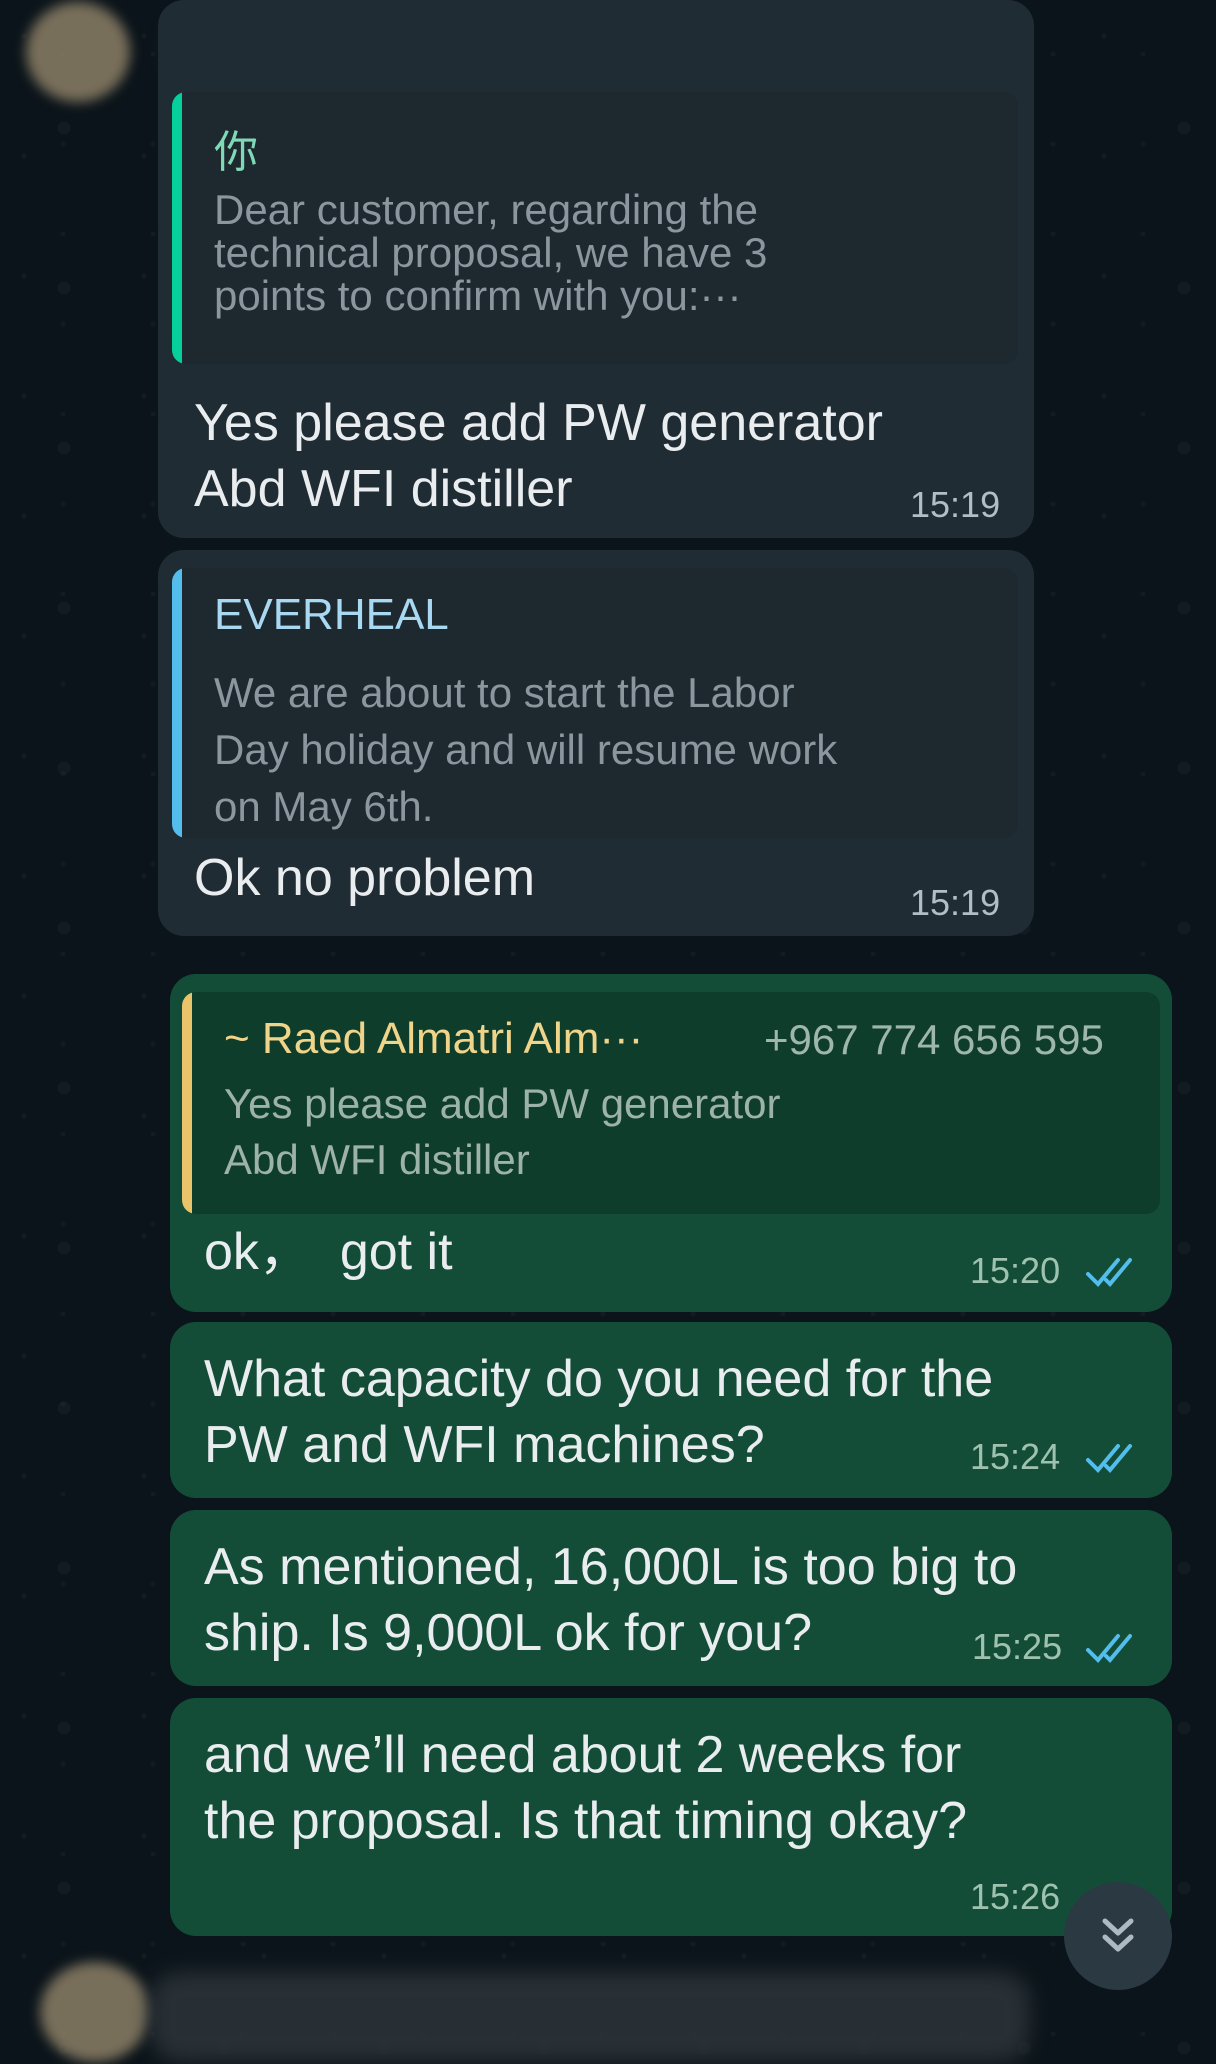  What do you see at coordinates (590, 2017) in the screenshot?
I see `blurred-footer-content` at bounding box center [590, 2017].